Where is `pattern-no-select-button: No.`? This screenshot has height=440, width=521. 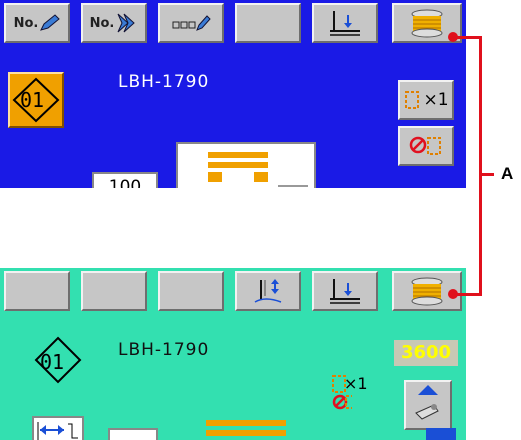 pattern-no-select-button: No. is located at coordinates (114, 23).